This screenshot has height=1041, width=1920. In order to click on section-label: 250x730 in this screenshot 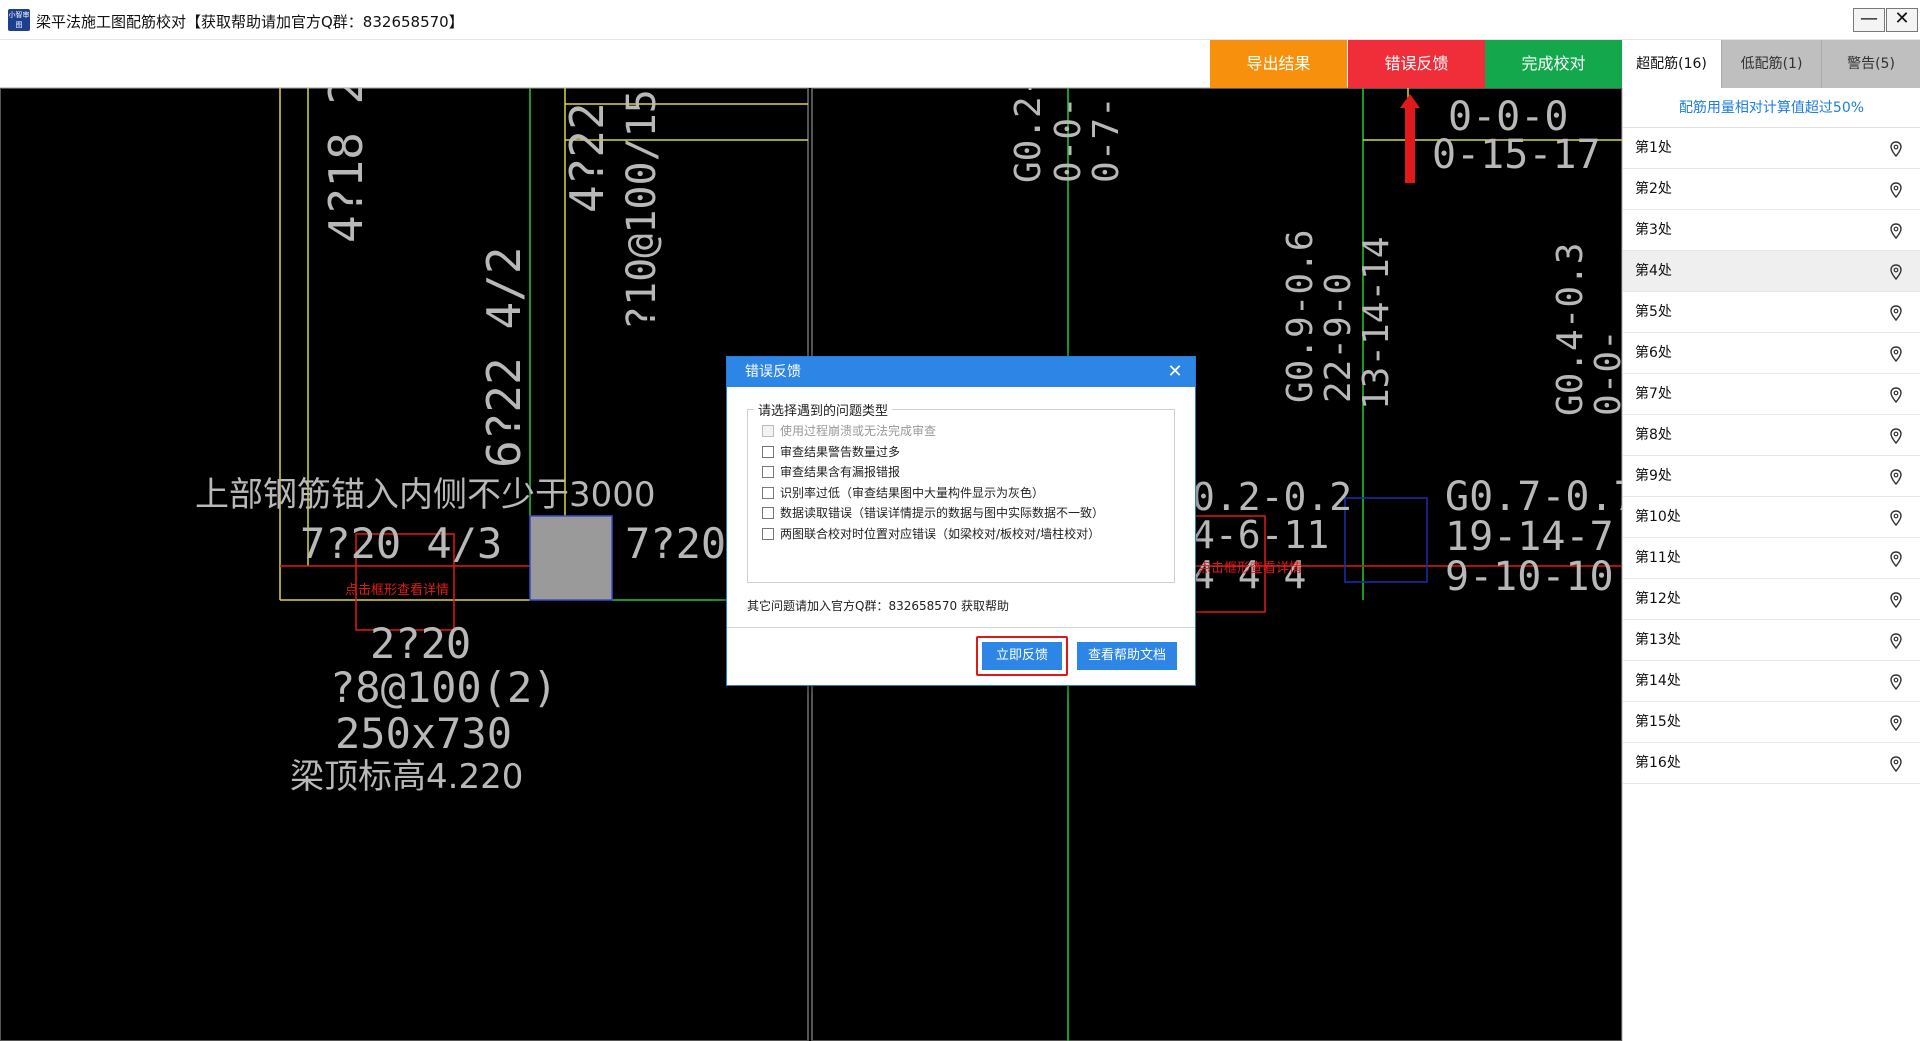, I will do `click(423, 733)`.